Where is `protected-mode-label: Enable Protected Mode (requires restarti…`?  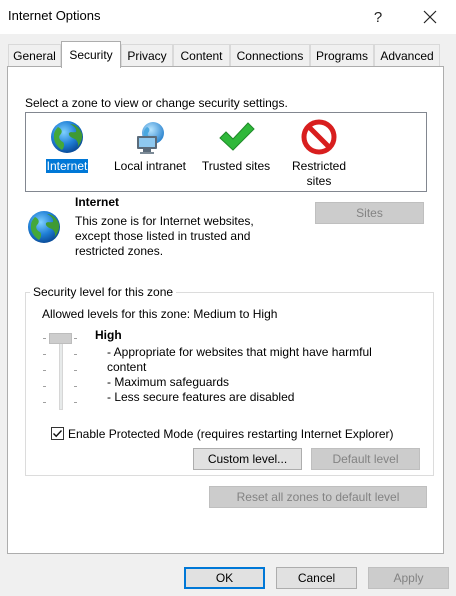
protected-mode-label: Enable Protected Mode (requires restarti… is located at coordinates (231, 434).